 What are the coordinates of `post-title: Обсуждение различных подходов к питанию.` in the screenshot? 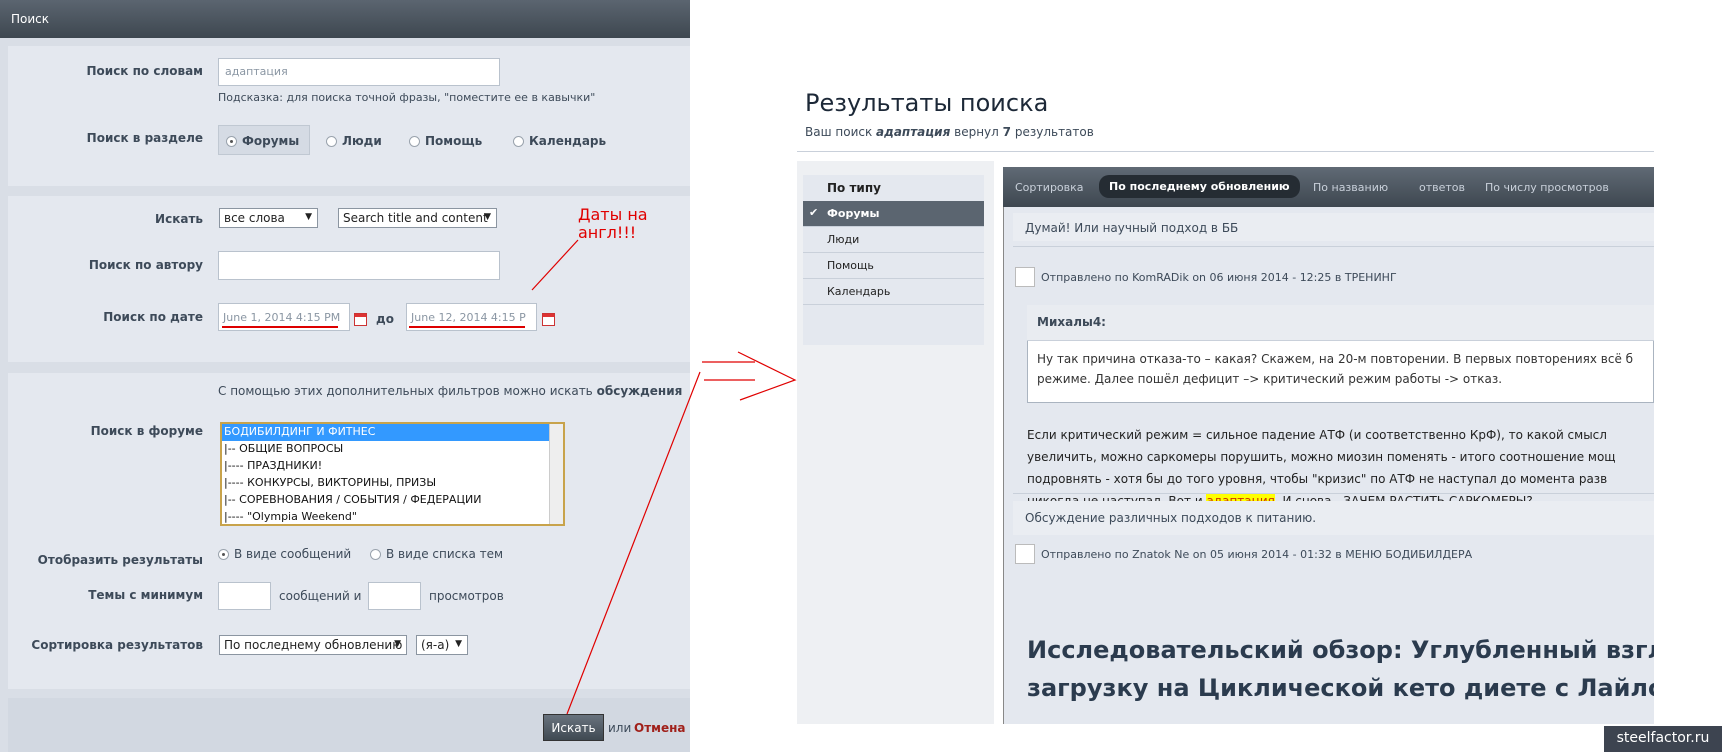 It's located at (1170, 518).